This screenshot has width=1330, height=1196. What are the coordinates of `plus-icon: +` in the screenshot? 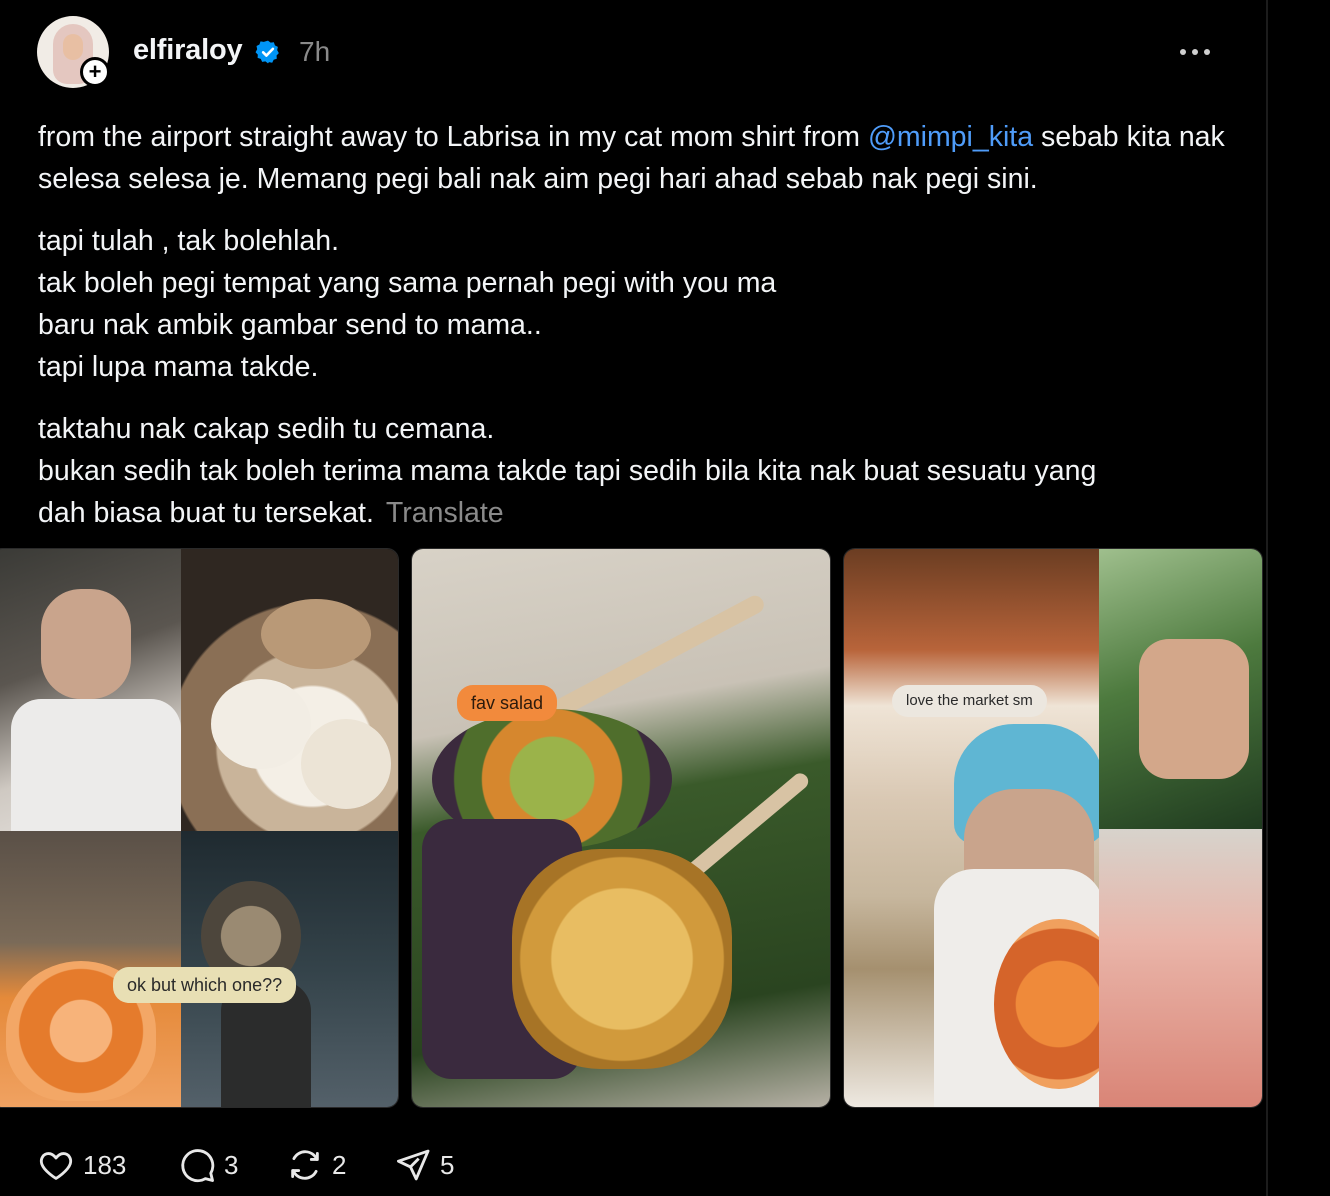 It's located at (95, 71).